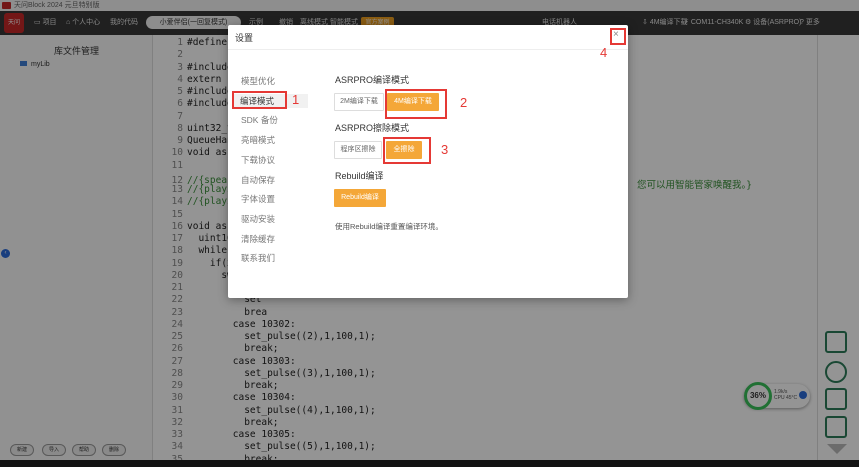 Image resolution: width=859 pixels, height=467 pixels. Describe the element at coordinates (258, 180) in the screenshot. I see `nav-auto-save: 自动保存` at that location.